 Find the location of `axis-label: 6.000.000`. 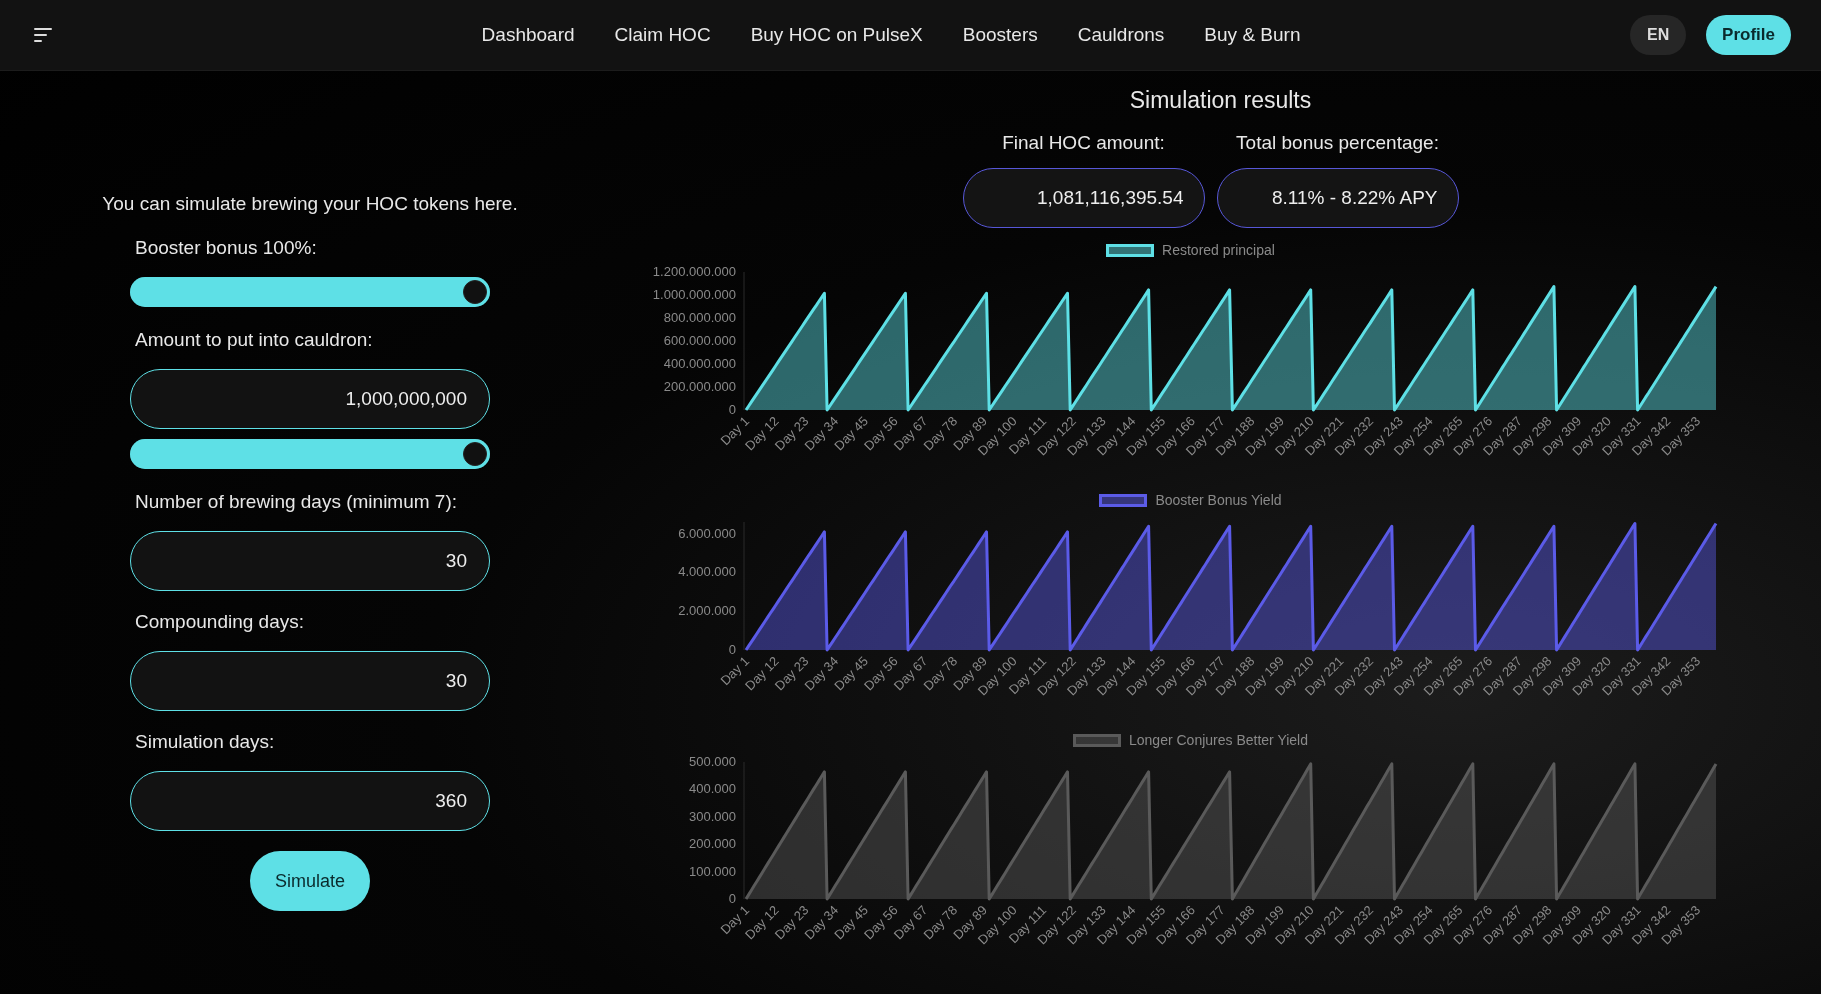

axis-label: 6.000.000 is located at coordinates (706, 533).